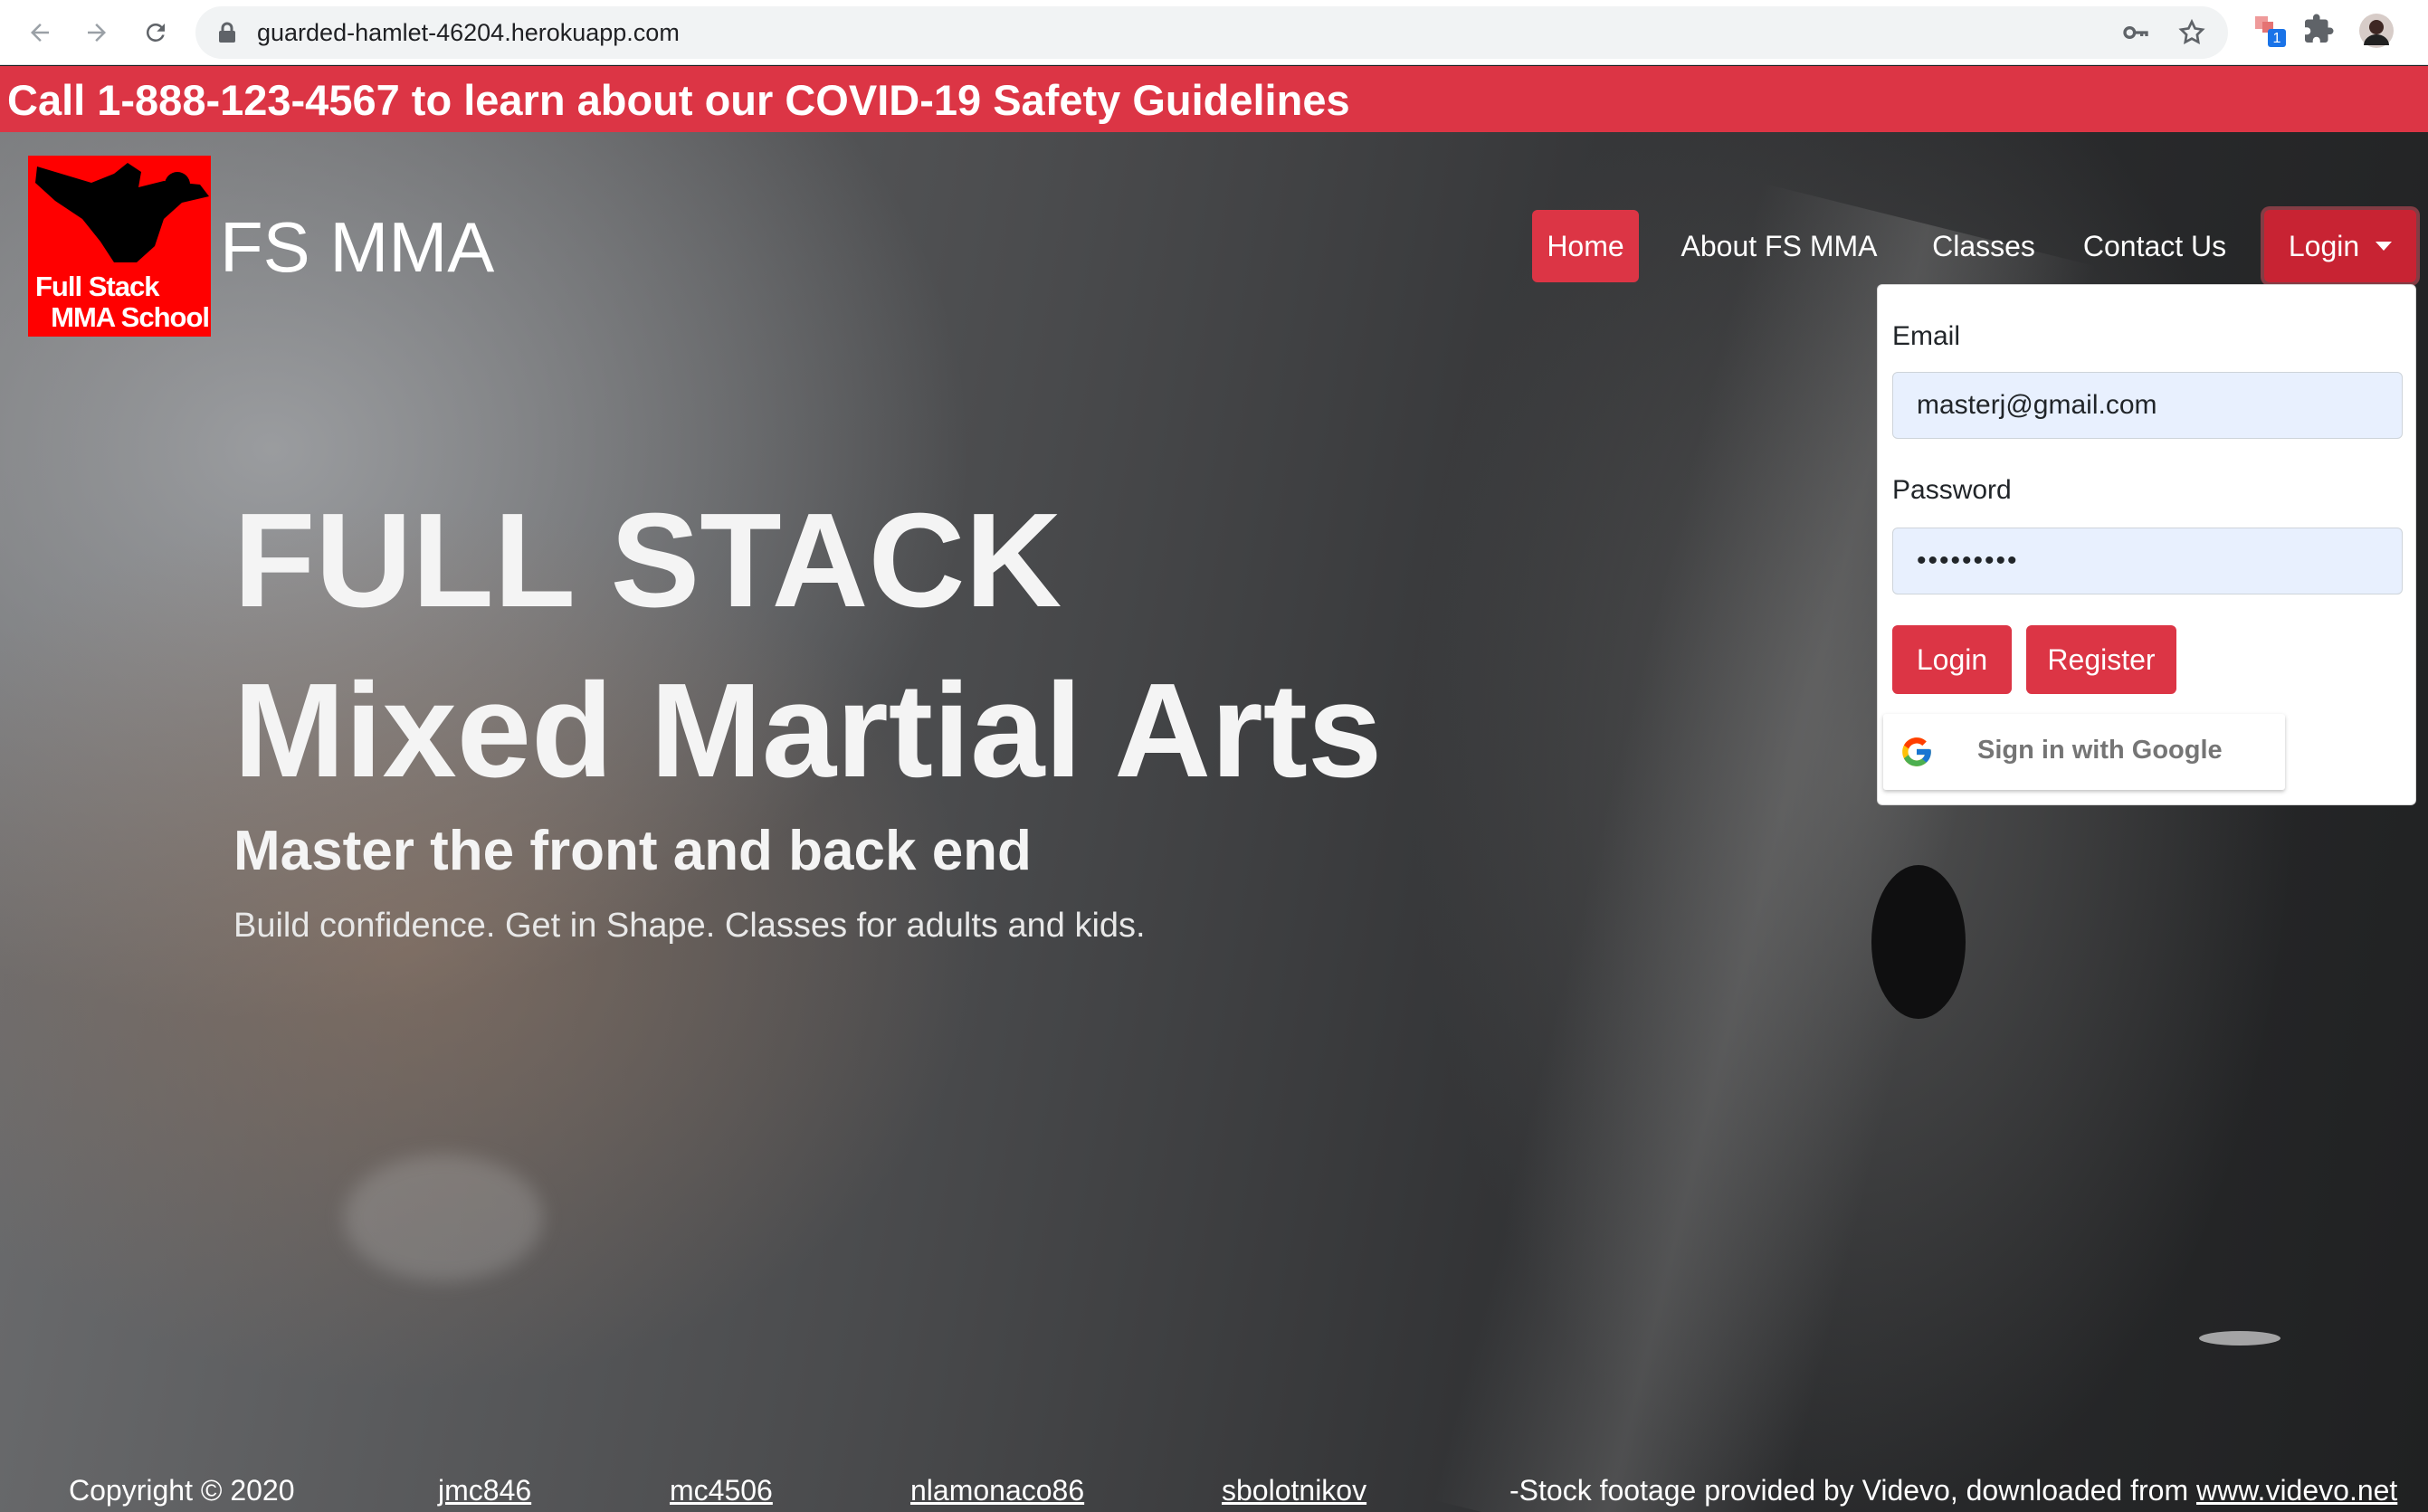 The image size is (2428, 1512). What do you see at coordinates (357, 248) in the screenshot?
I see `brand-name: FS MMA` at bounding box center [357, 248].